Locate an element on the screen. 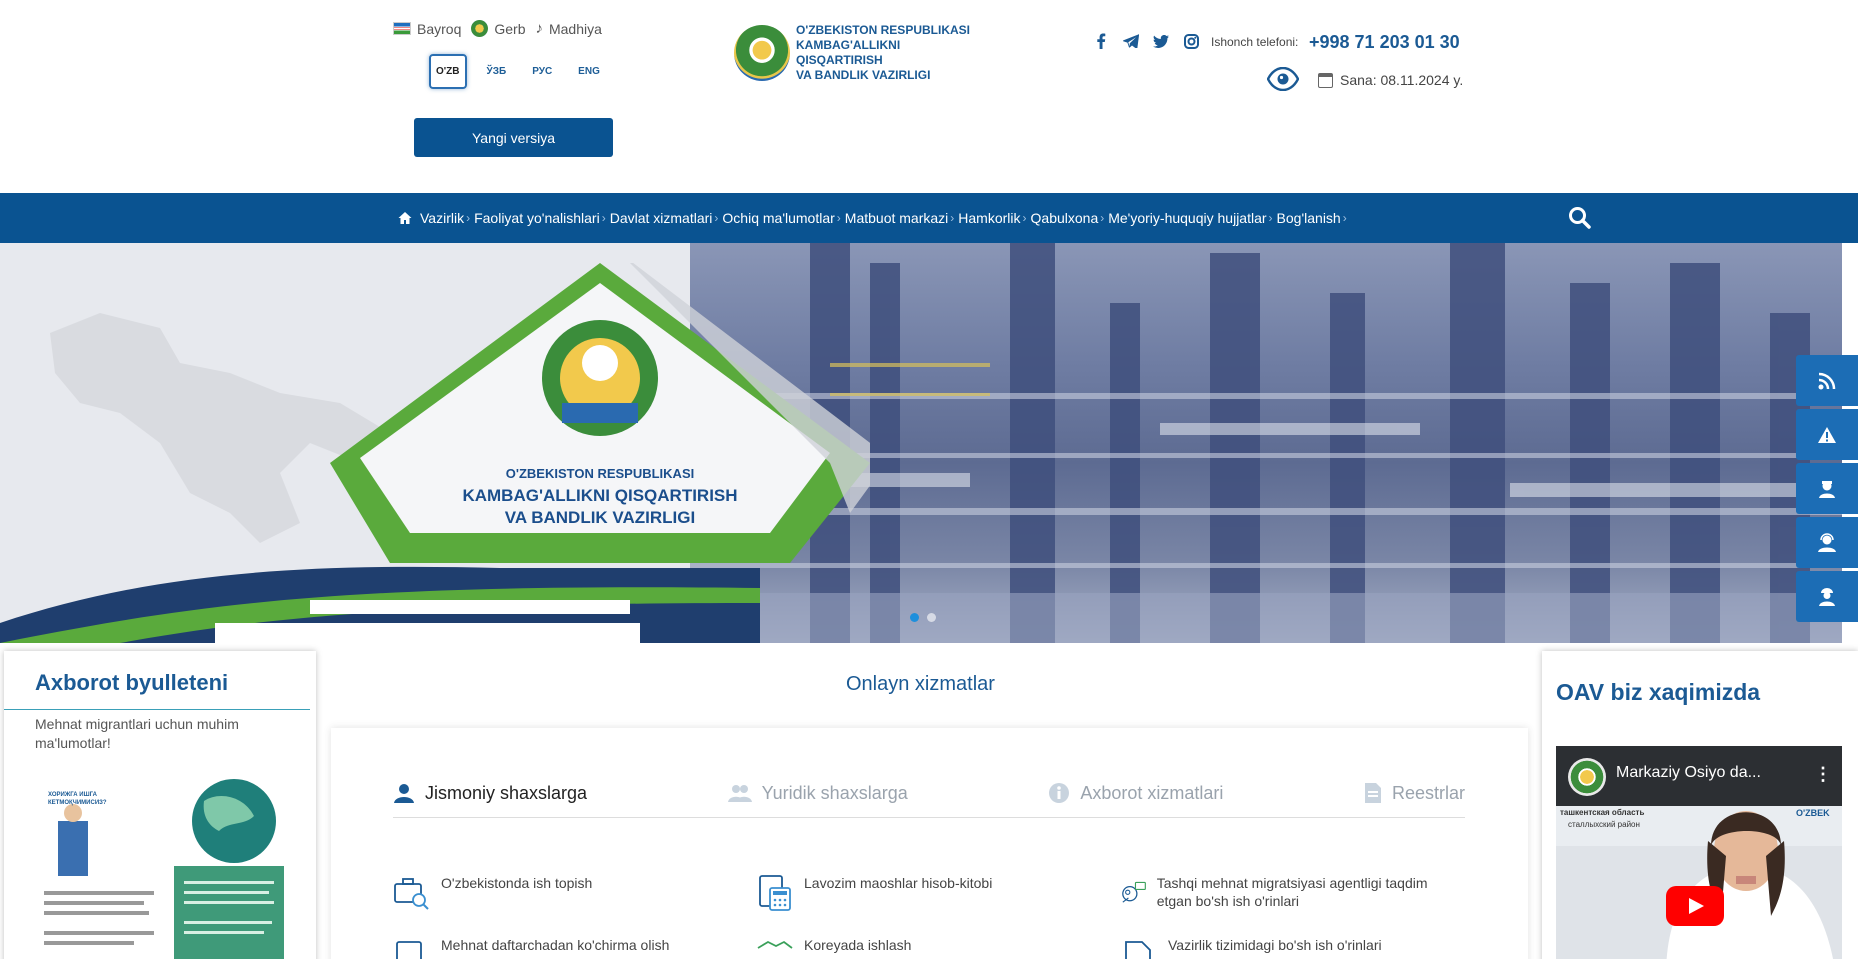 The height and width of the screenshot is (959, 1858). report-button is located at coordinates (1827, 434).